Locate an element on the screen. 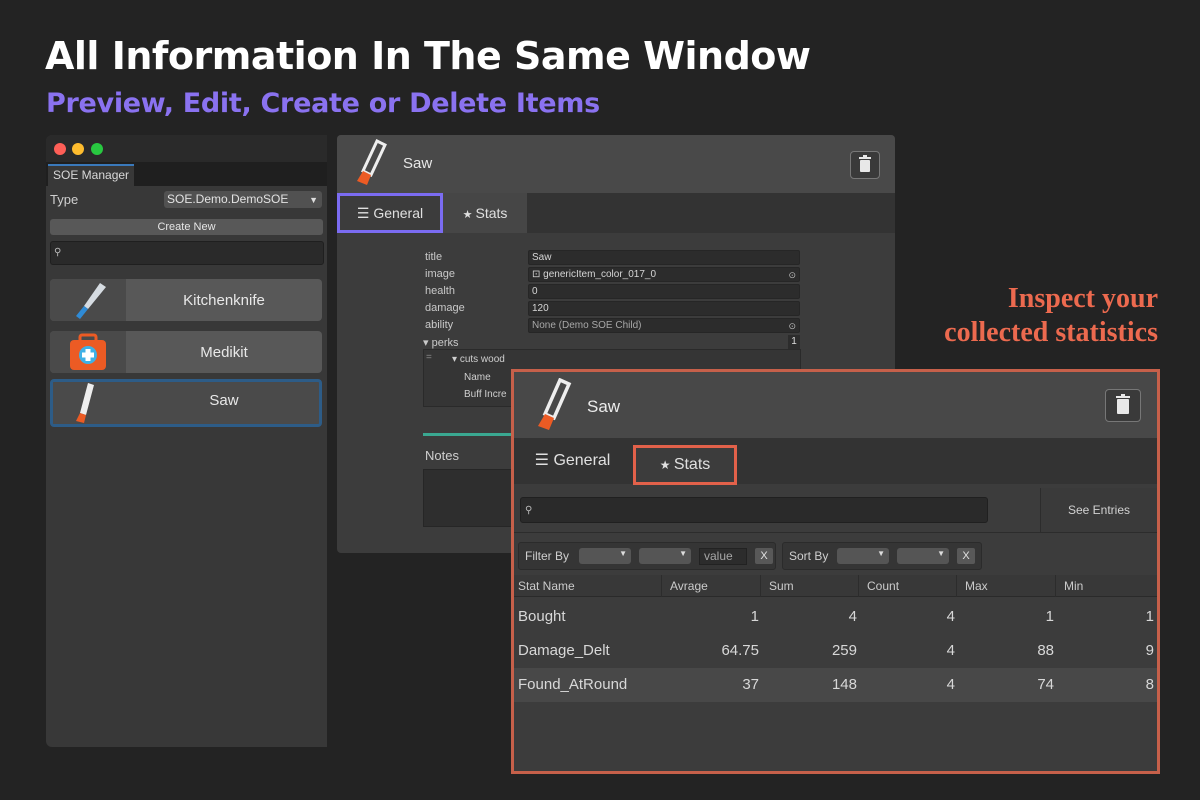  drag-handle-icon: = is located at coordinates (429, 357).